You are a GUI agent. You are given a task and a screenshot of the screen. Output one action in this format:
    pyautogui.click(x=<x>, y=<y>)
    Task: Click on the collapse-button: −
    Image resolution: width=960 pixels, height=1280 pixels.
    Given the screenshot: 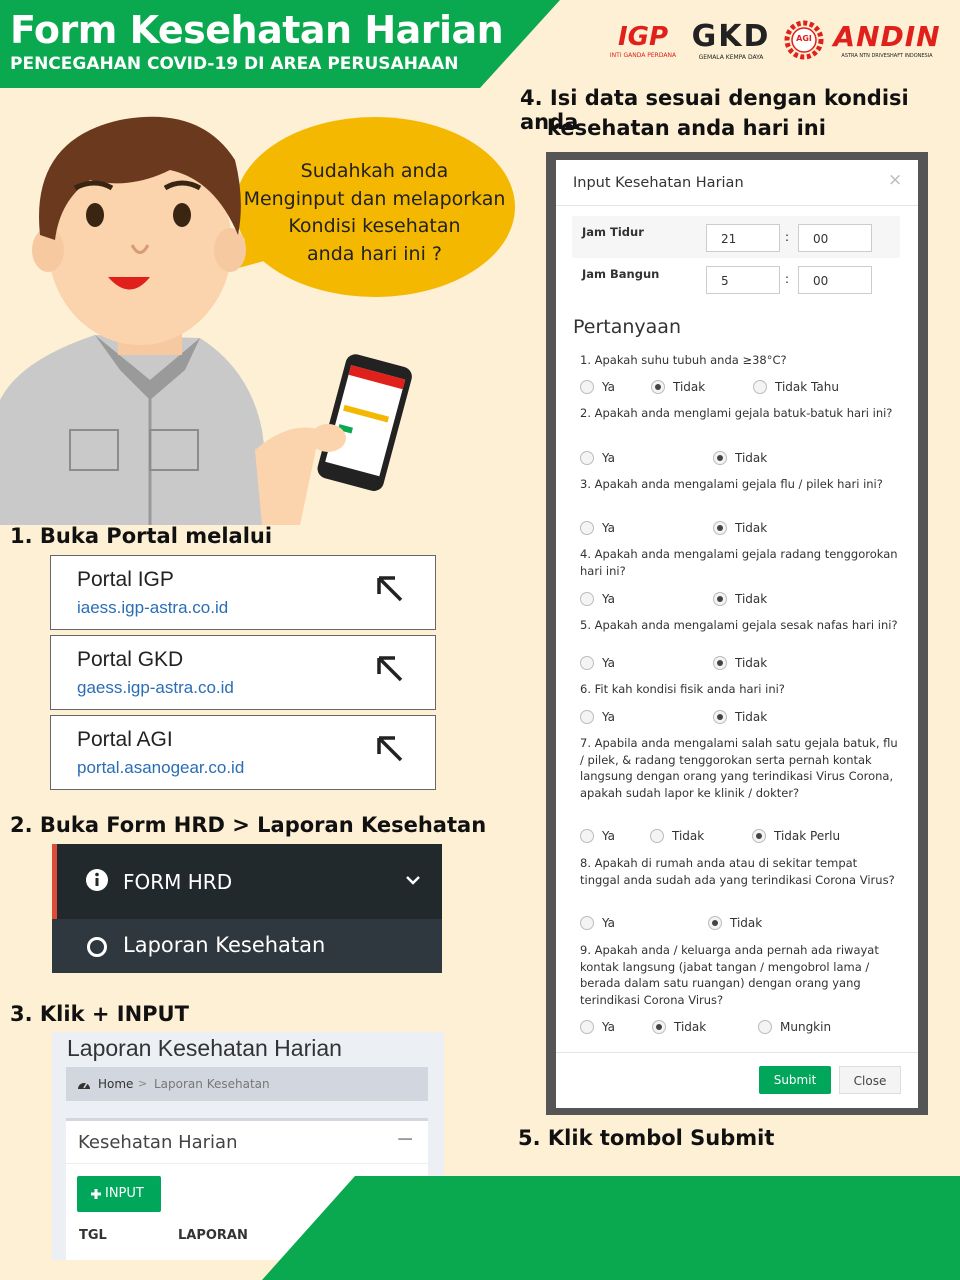 What is the action you would take?
    pyautogui.click(x=405, y=1139)
    